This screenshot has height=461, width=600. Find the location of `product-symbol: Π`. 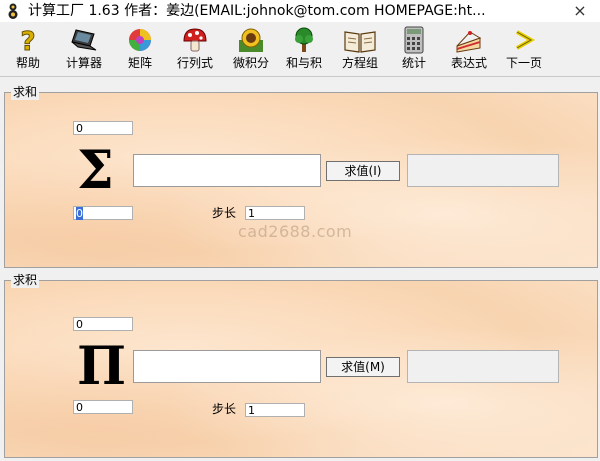

product-symbol: Π is located at coordinates (102, 366).